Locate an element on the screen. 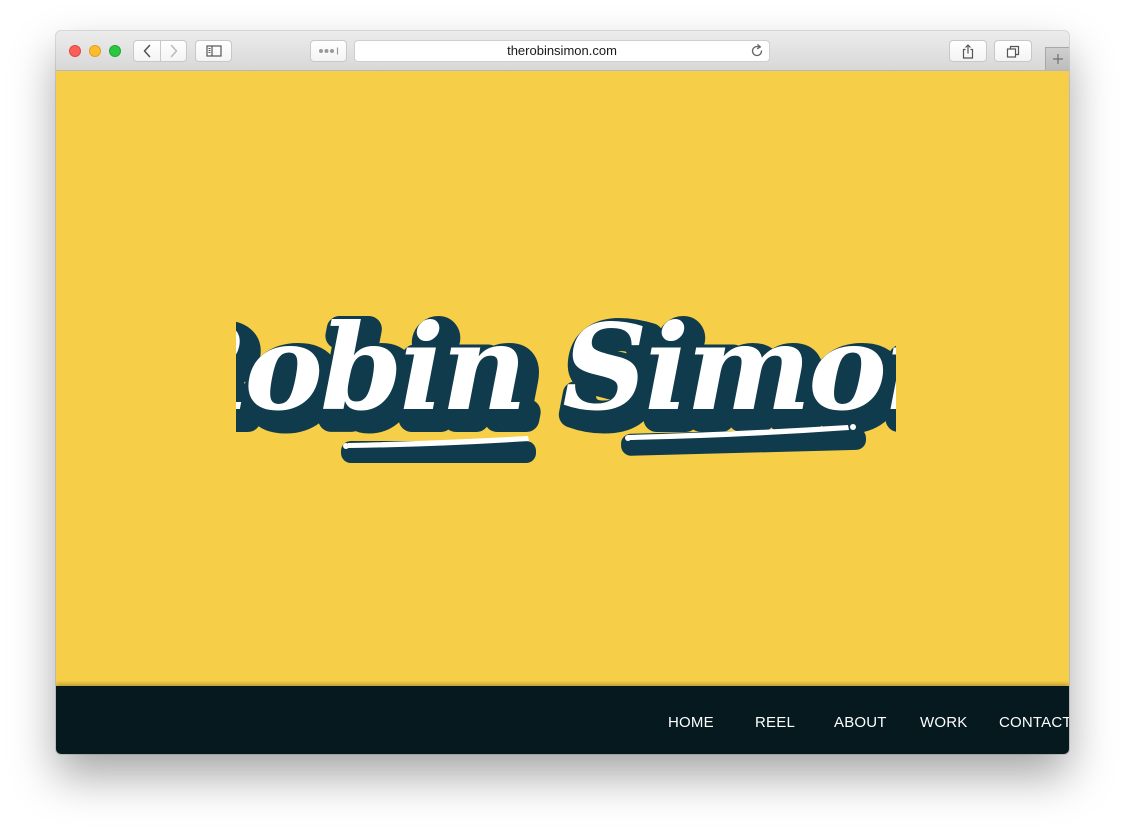  new-tab-button is located at coordinates (1057, 58).